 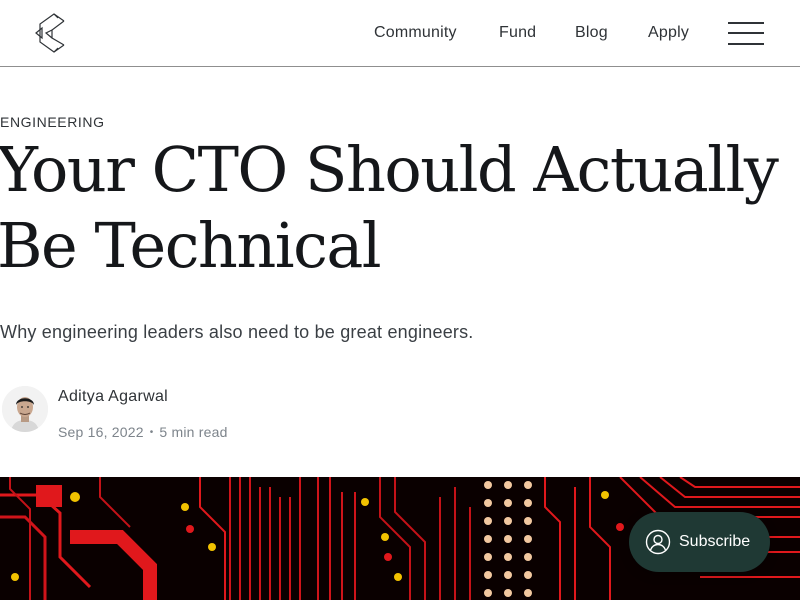 I want to click on article-tag: ENGINEERING, so click(x=52, y=122).